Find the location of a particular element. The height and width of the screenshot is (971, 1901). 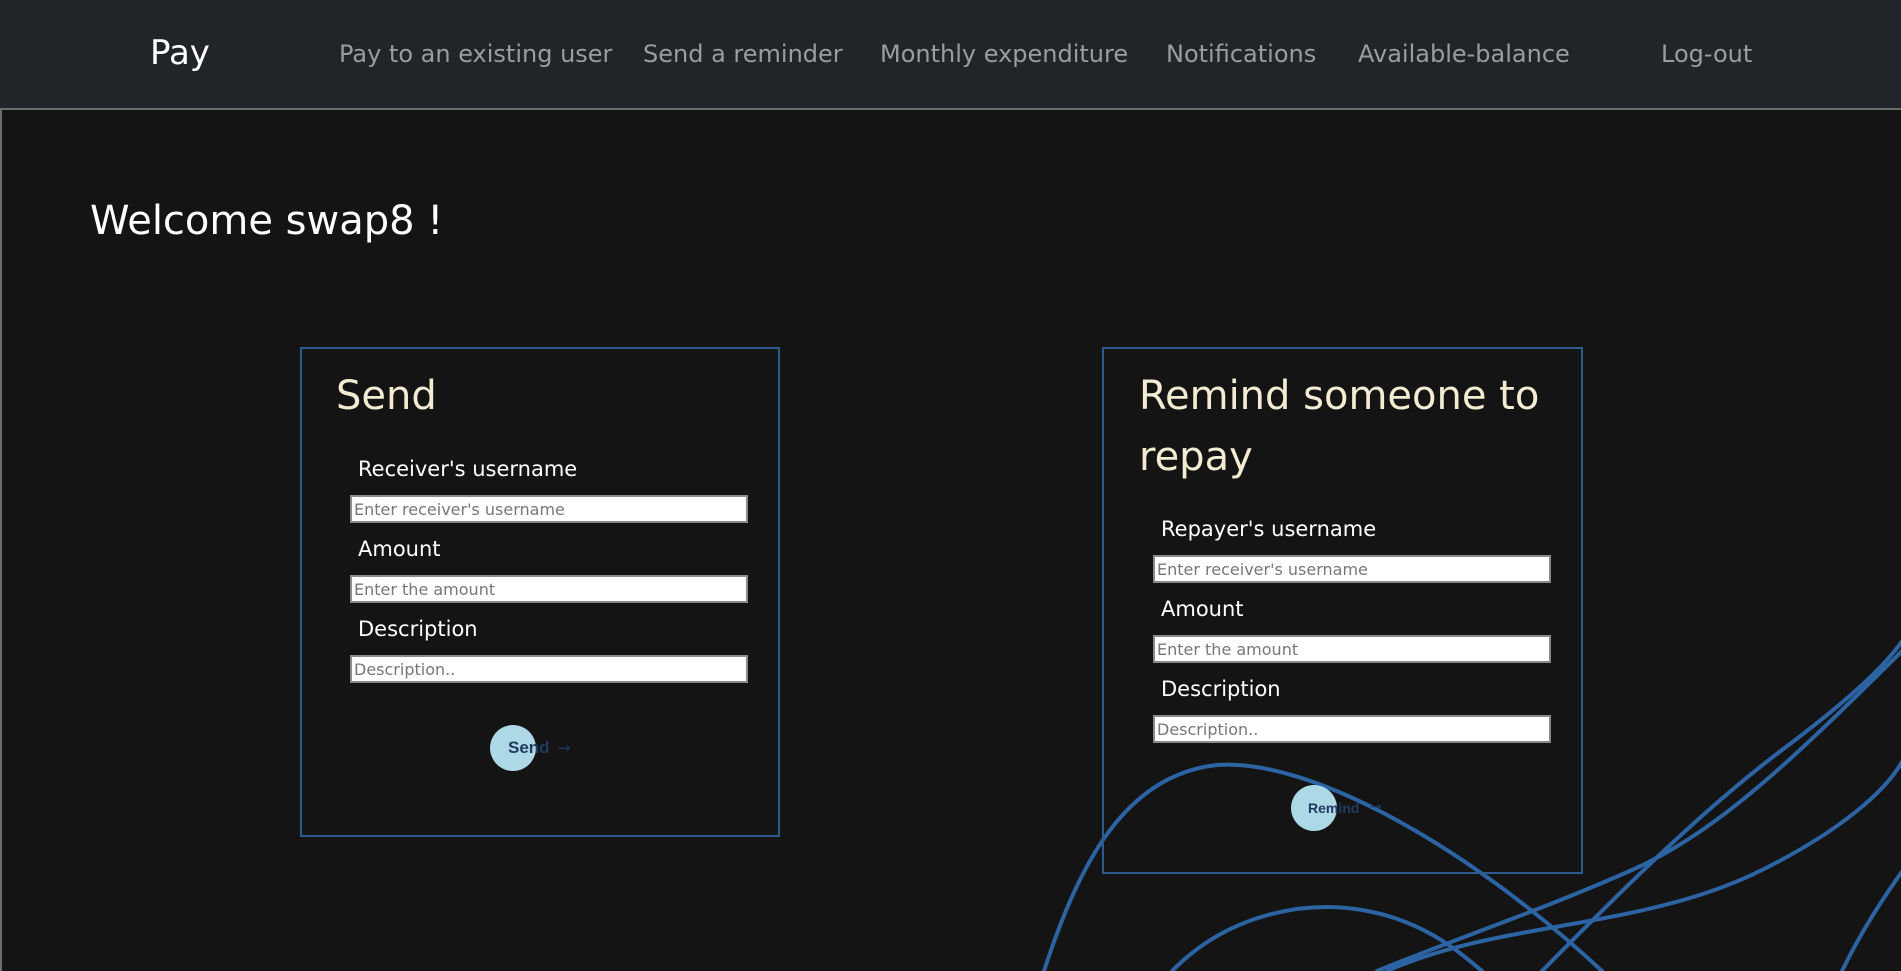

remind-amount-input is located at coordinates (1352, 649).